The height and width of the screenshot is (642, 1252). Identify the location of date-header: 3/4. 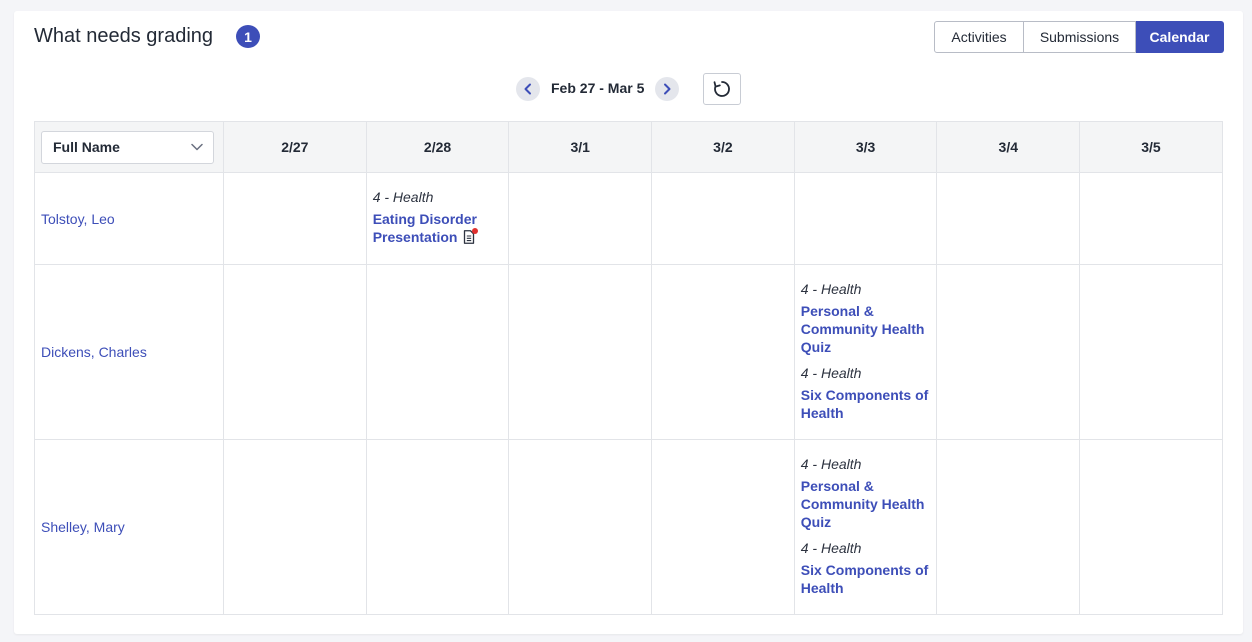
(1009, 147).